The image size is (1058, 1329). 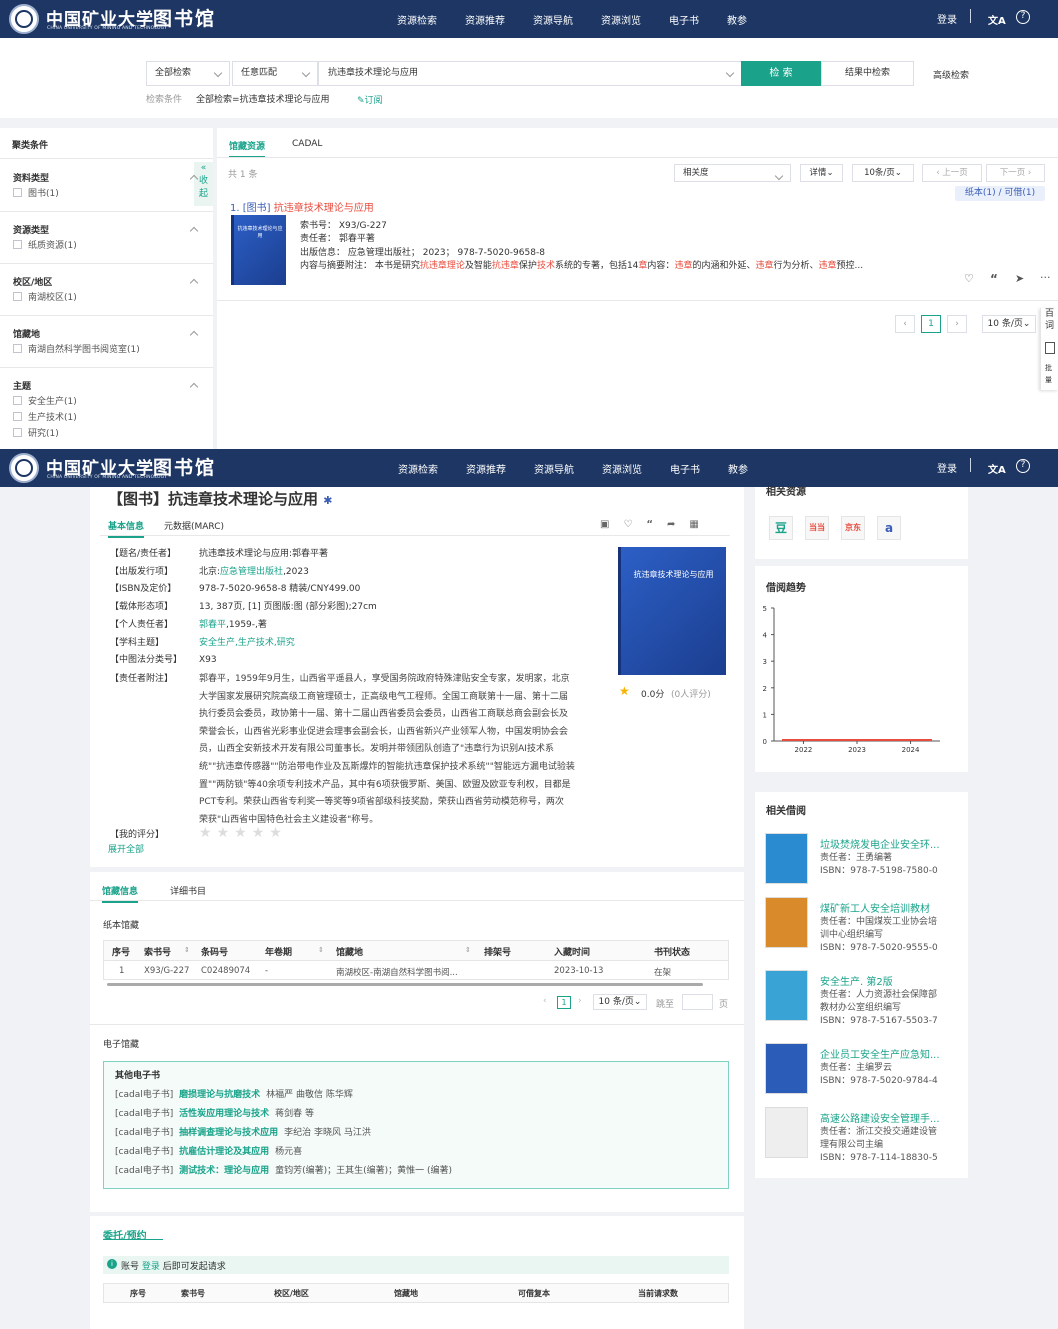 I want to click on more-icon: ···, so click(x=1045, y=277).